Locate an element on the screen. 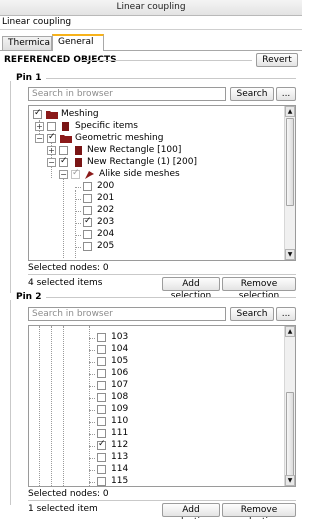 This screenshot has height=519, width=320. tree-leaf: 115 is located at coordinates (154, 481).